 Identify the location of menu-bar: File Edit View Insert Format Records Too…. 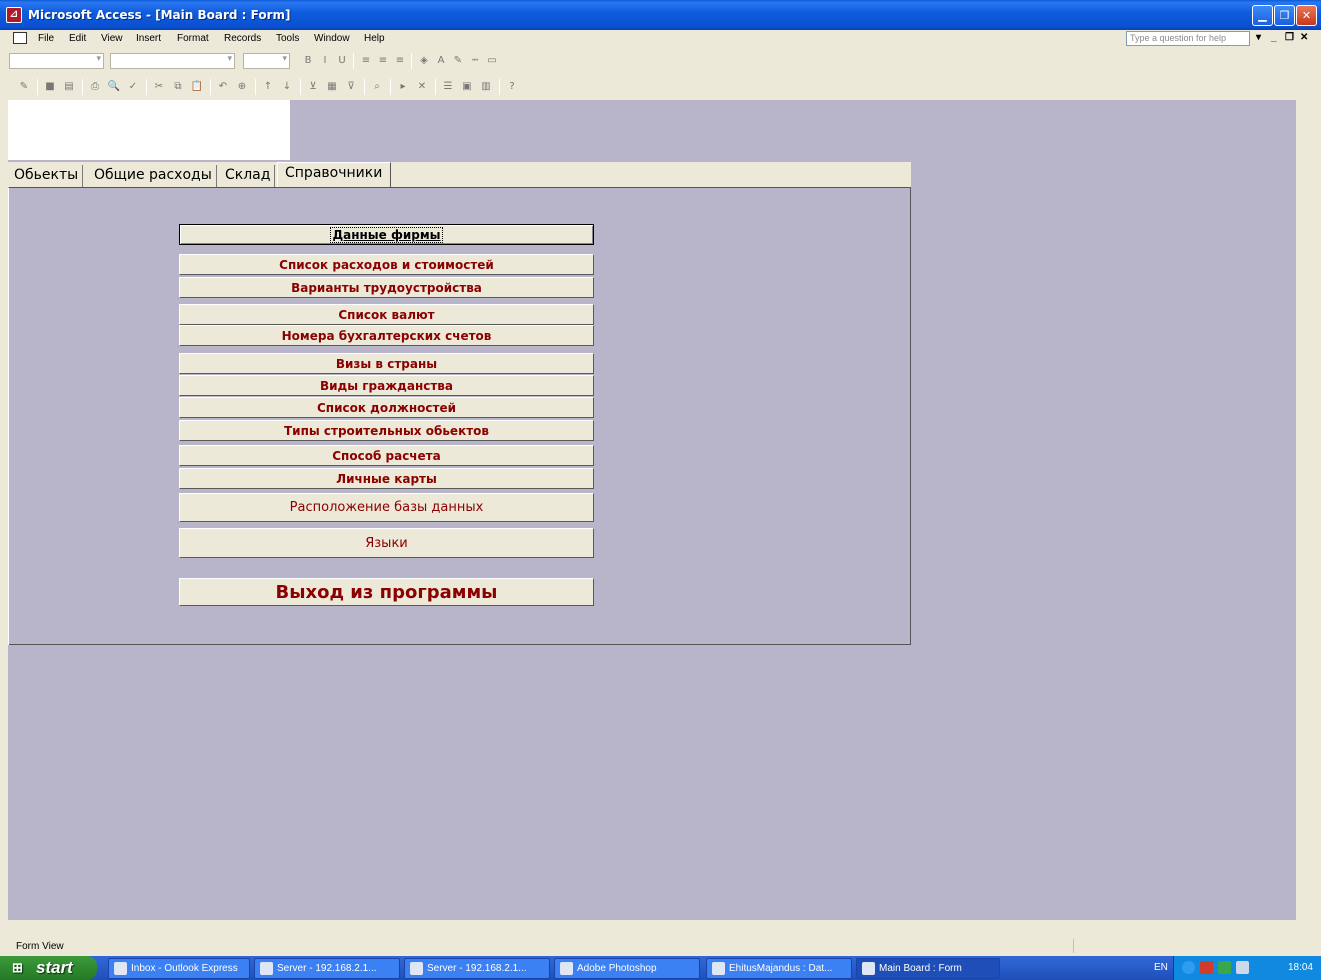
(660, 38).